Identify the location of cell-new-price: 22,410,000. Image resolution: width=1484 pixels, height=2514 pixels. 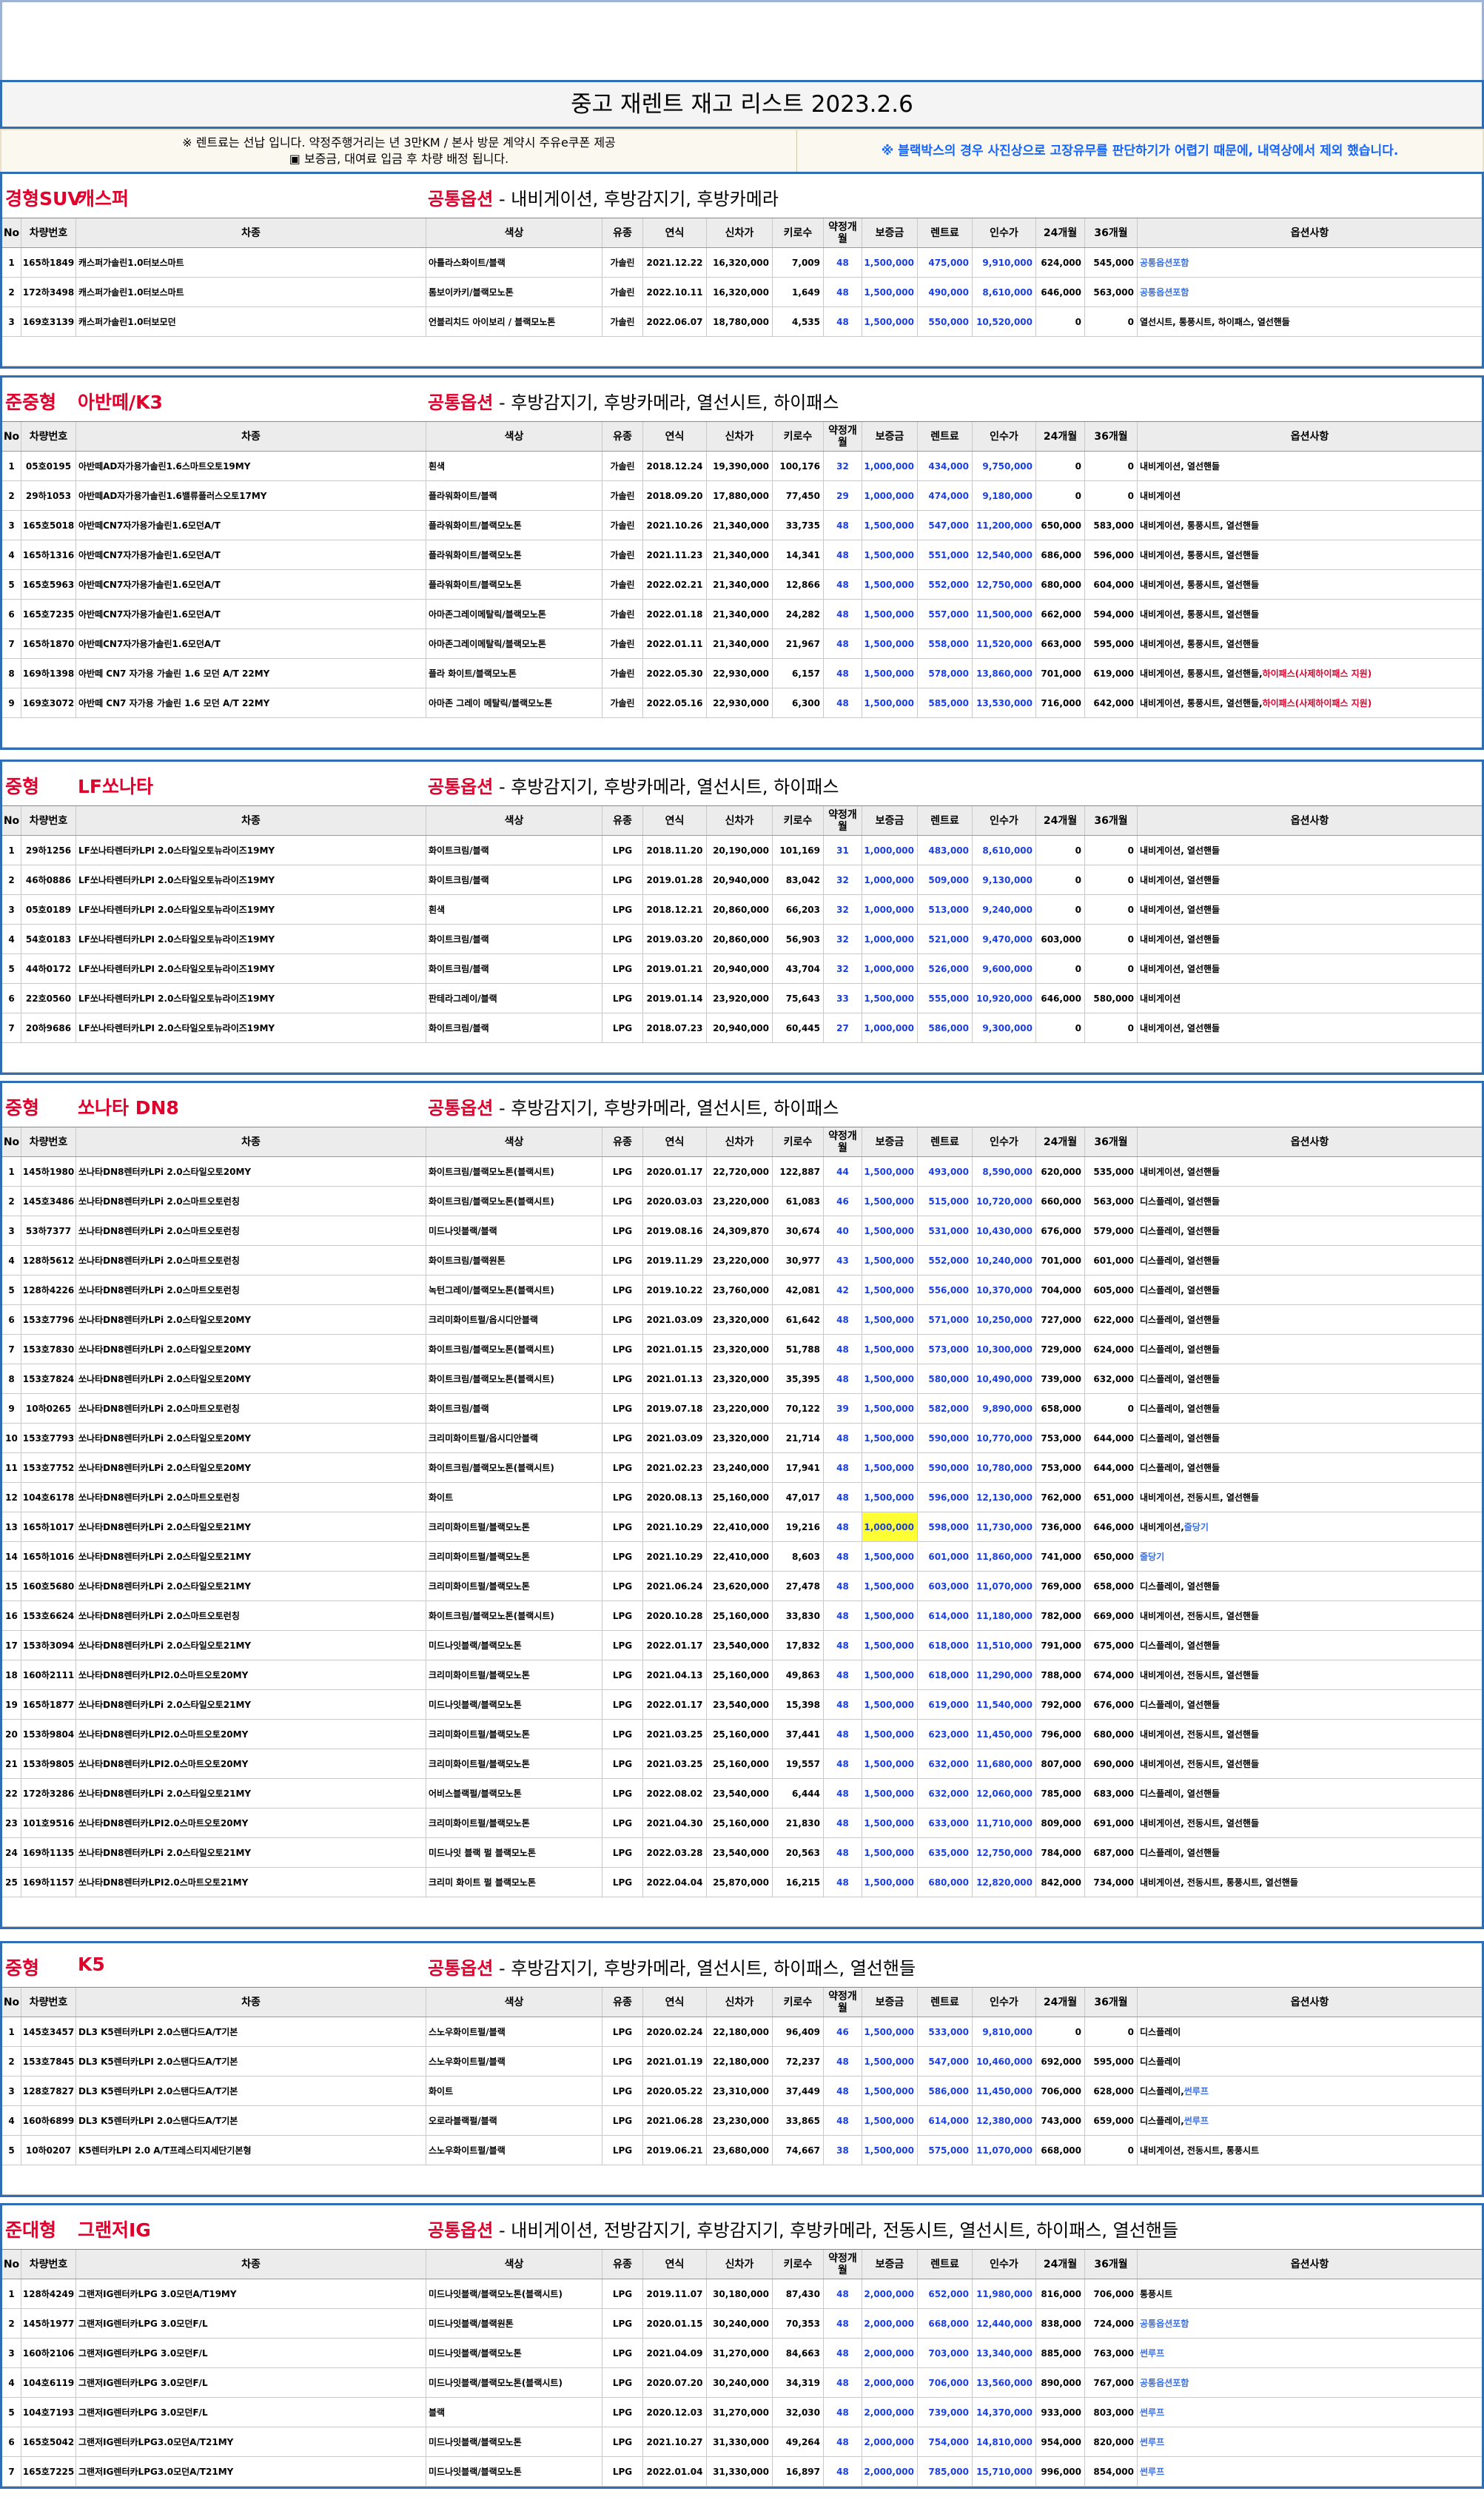
(740, 1557).